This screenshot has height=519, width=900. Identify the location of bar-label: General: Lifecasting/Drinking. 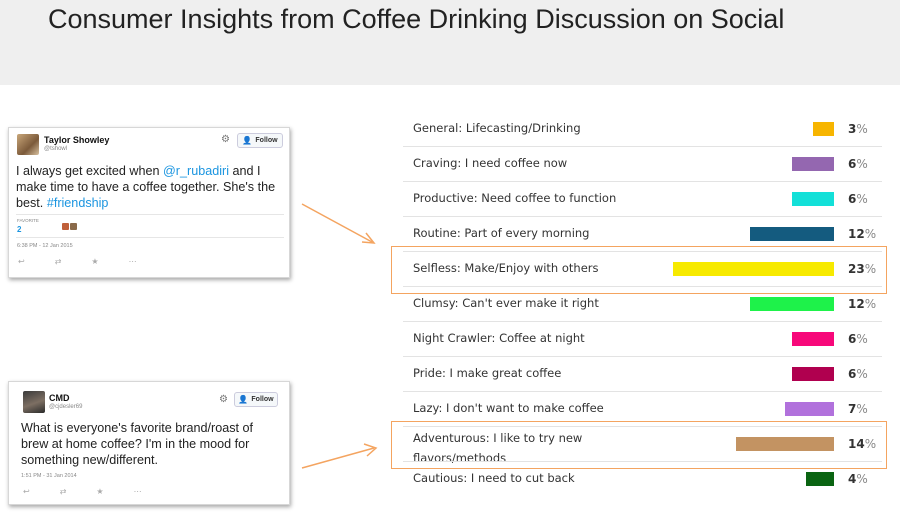
(497, 128).